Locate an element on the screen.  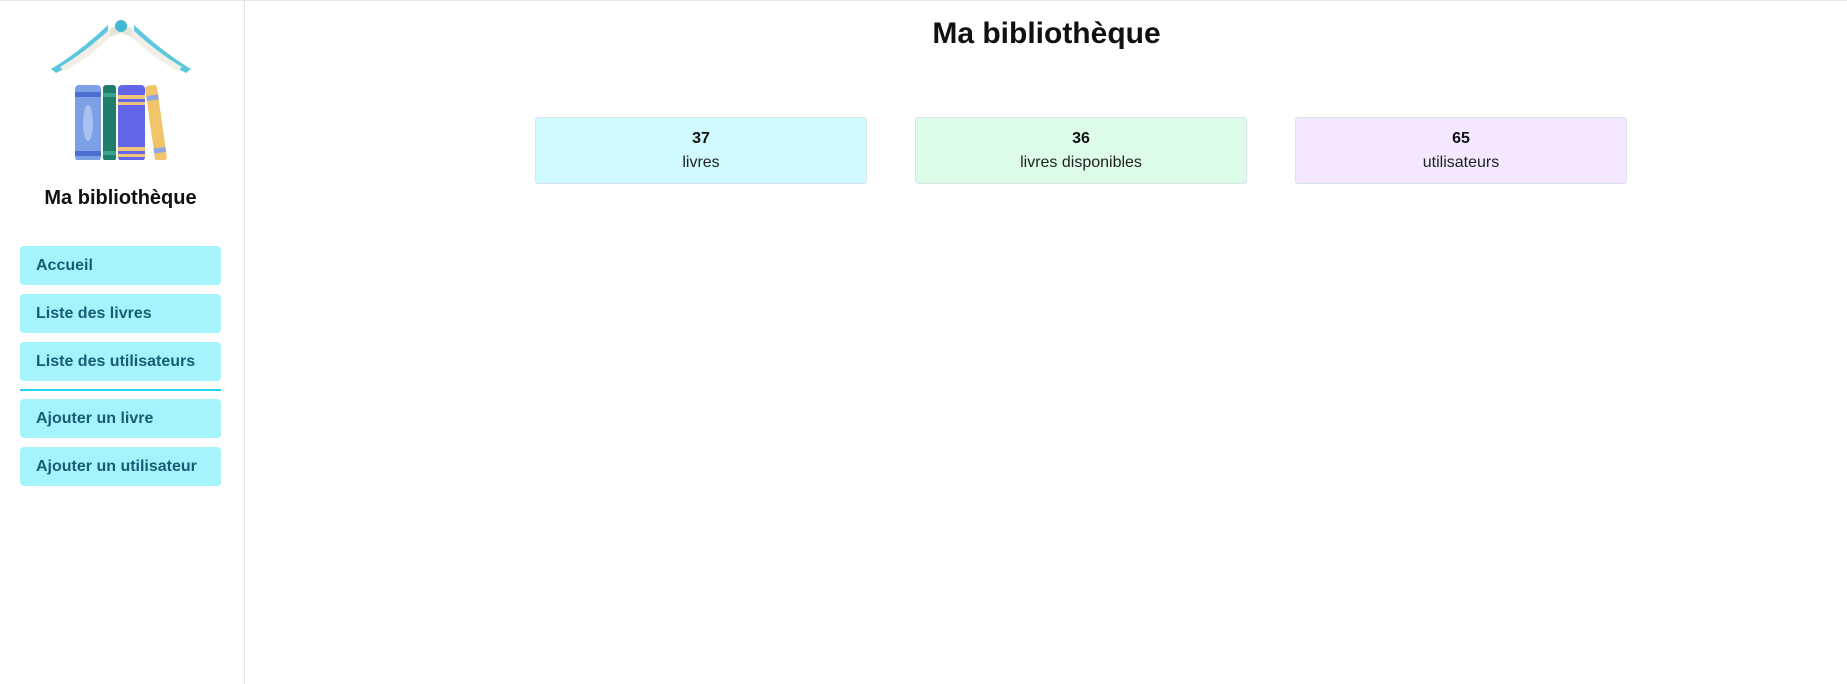
stat-label: livres disponibles is located at coordinates (1081, 162).